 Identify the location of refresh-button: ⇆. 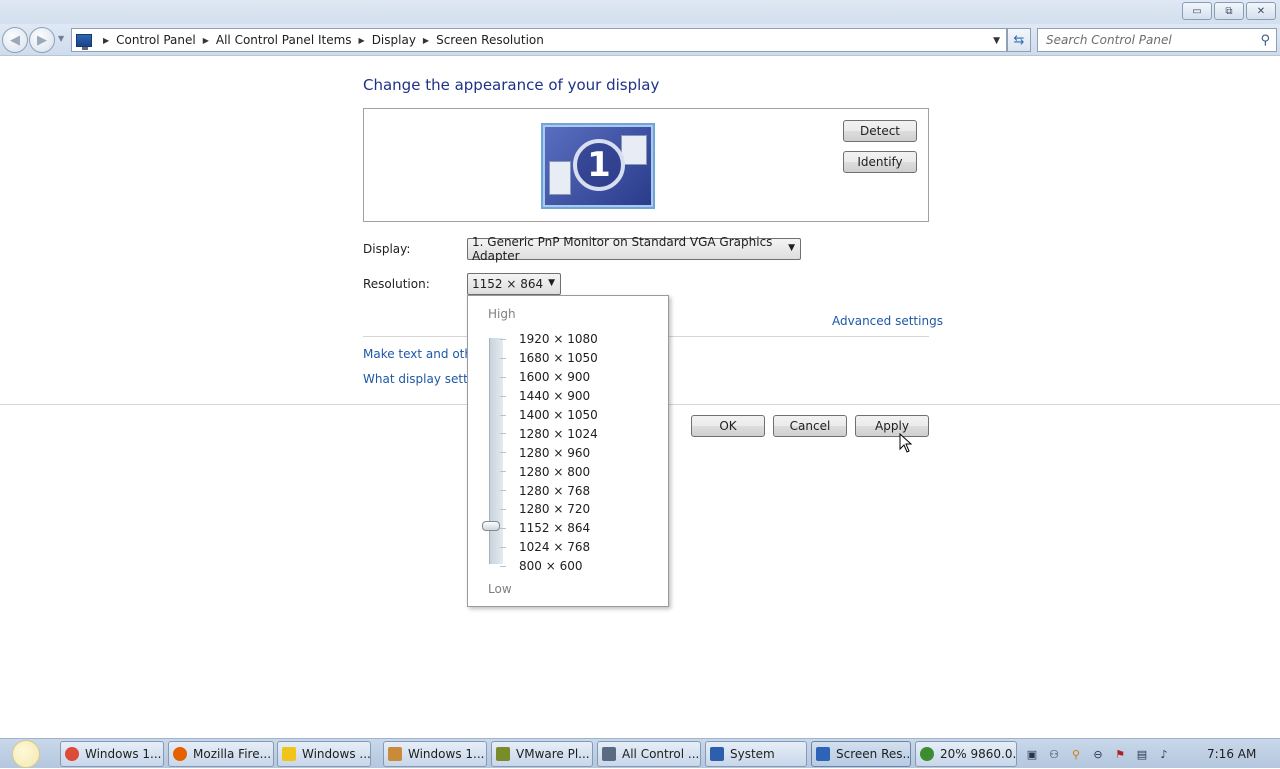
(1019, 40).